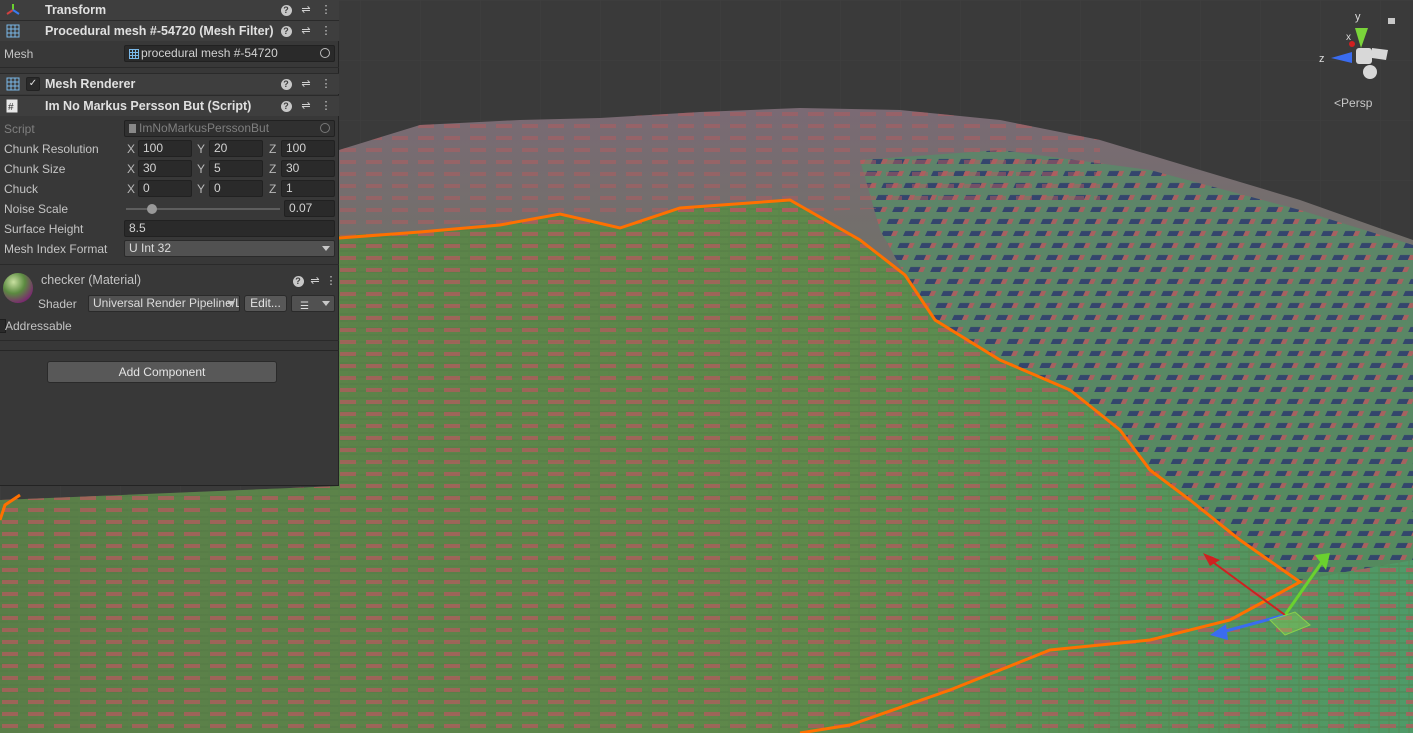 The width and height of the screenshot is (1413, 733). I want to click on transform-title: Transform, so click(76, 10).